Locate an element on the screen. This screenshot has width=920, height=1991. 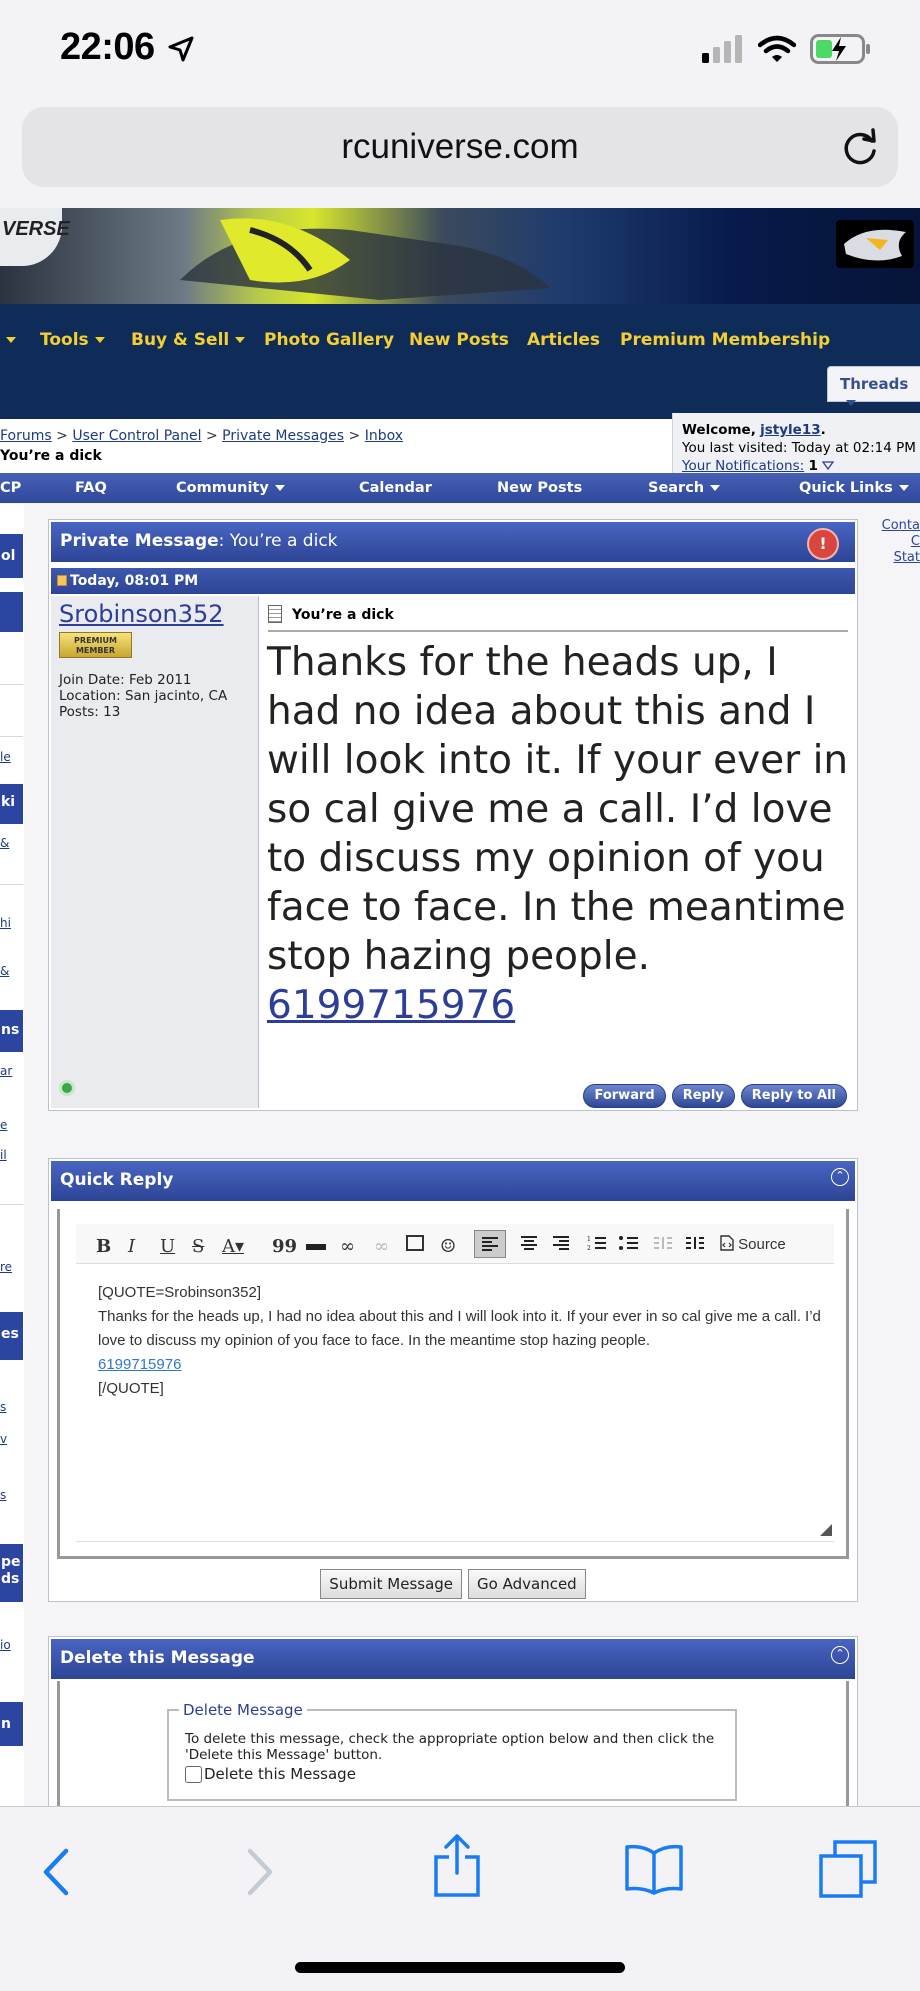
underline-icon: U is located at coordinates (167, 1246).